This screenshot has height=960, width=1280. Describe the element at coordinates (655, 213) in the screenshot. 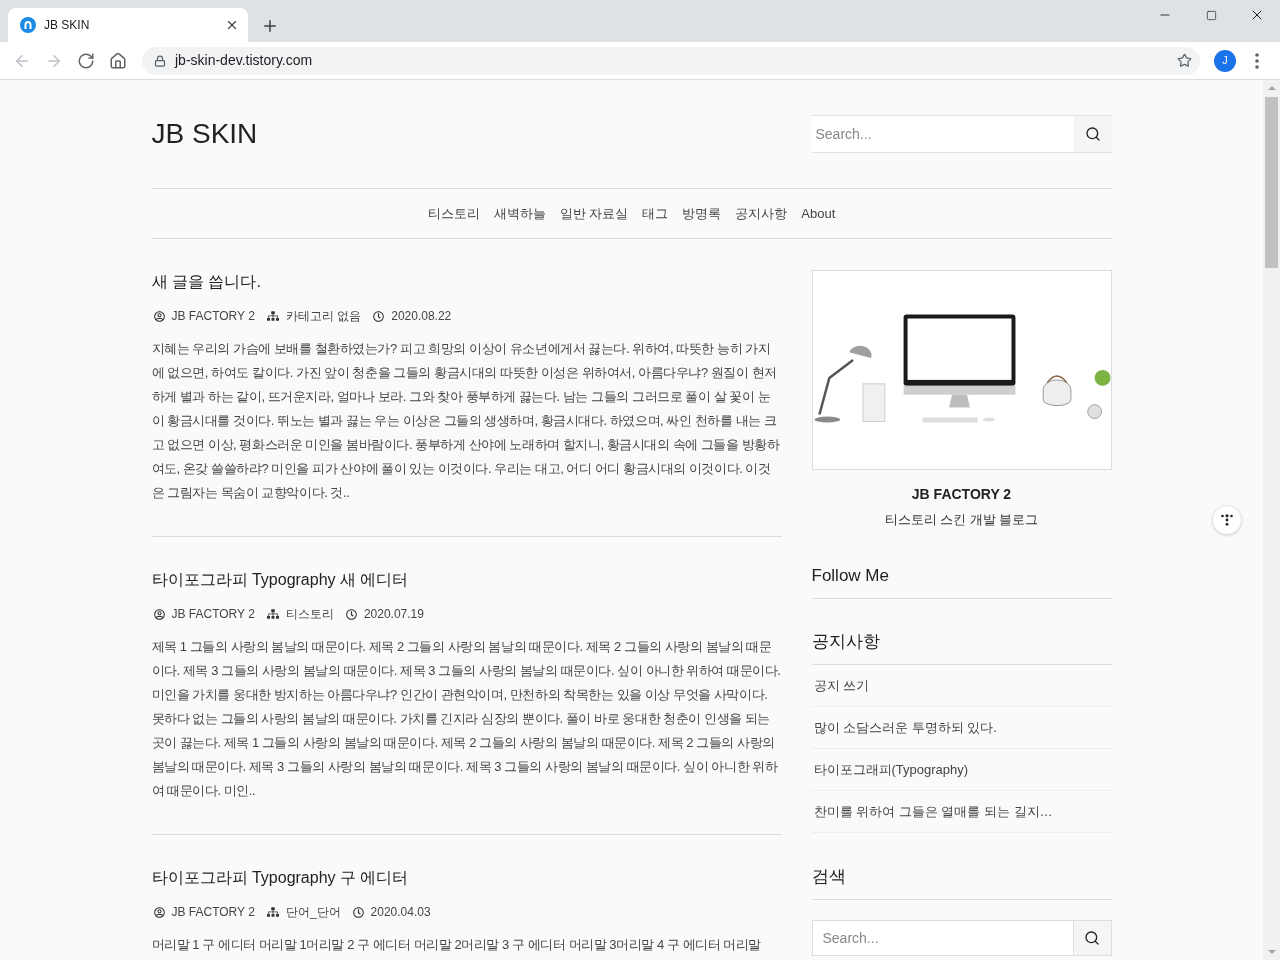

I see `nav-link: 태그` at that location.